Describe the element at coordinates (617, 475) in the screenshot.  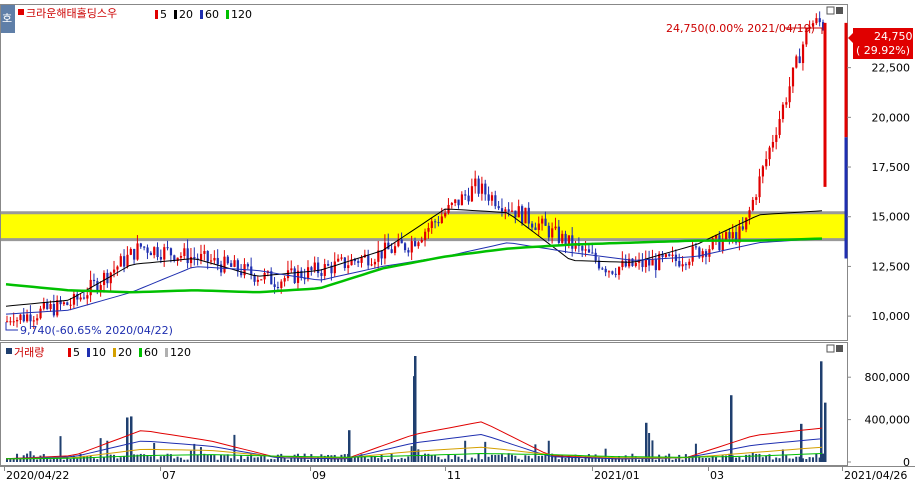
I see `date-label: 2021/01` at that location.